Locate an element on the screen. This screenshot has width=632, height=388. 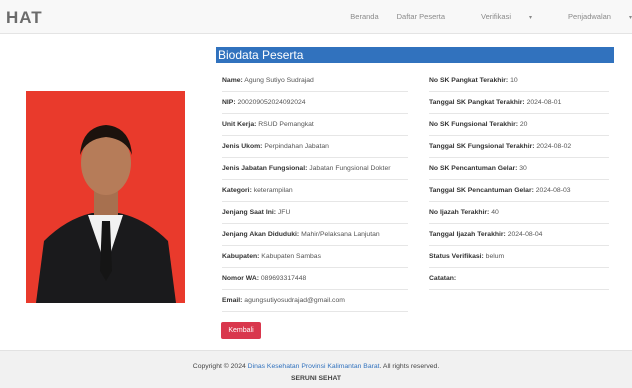
field-value: 089693317448 is located at coordinates (283, 278).